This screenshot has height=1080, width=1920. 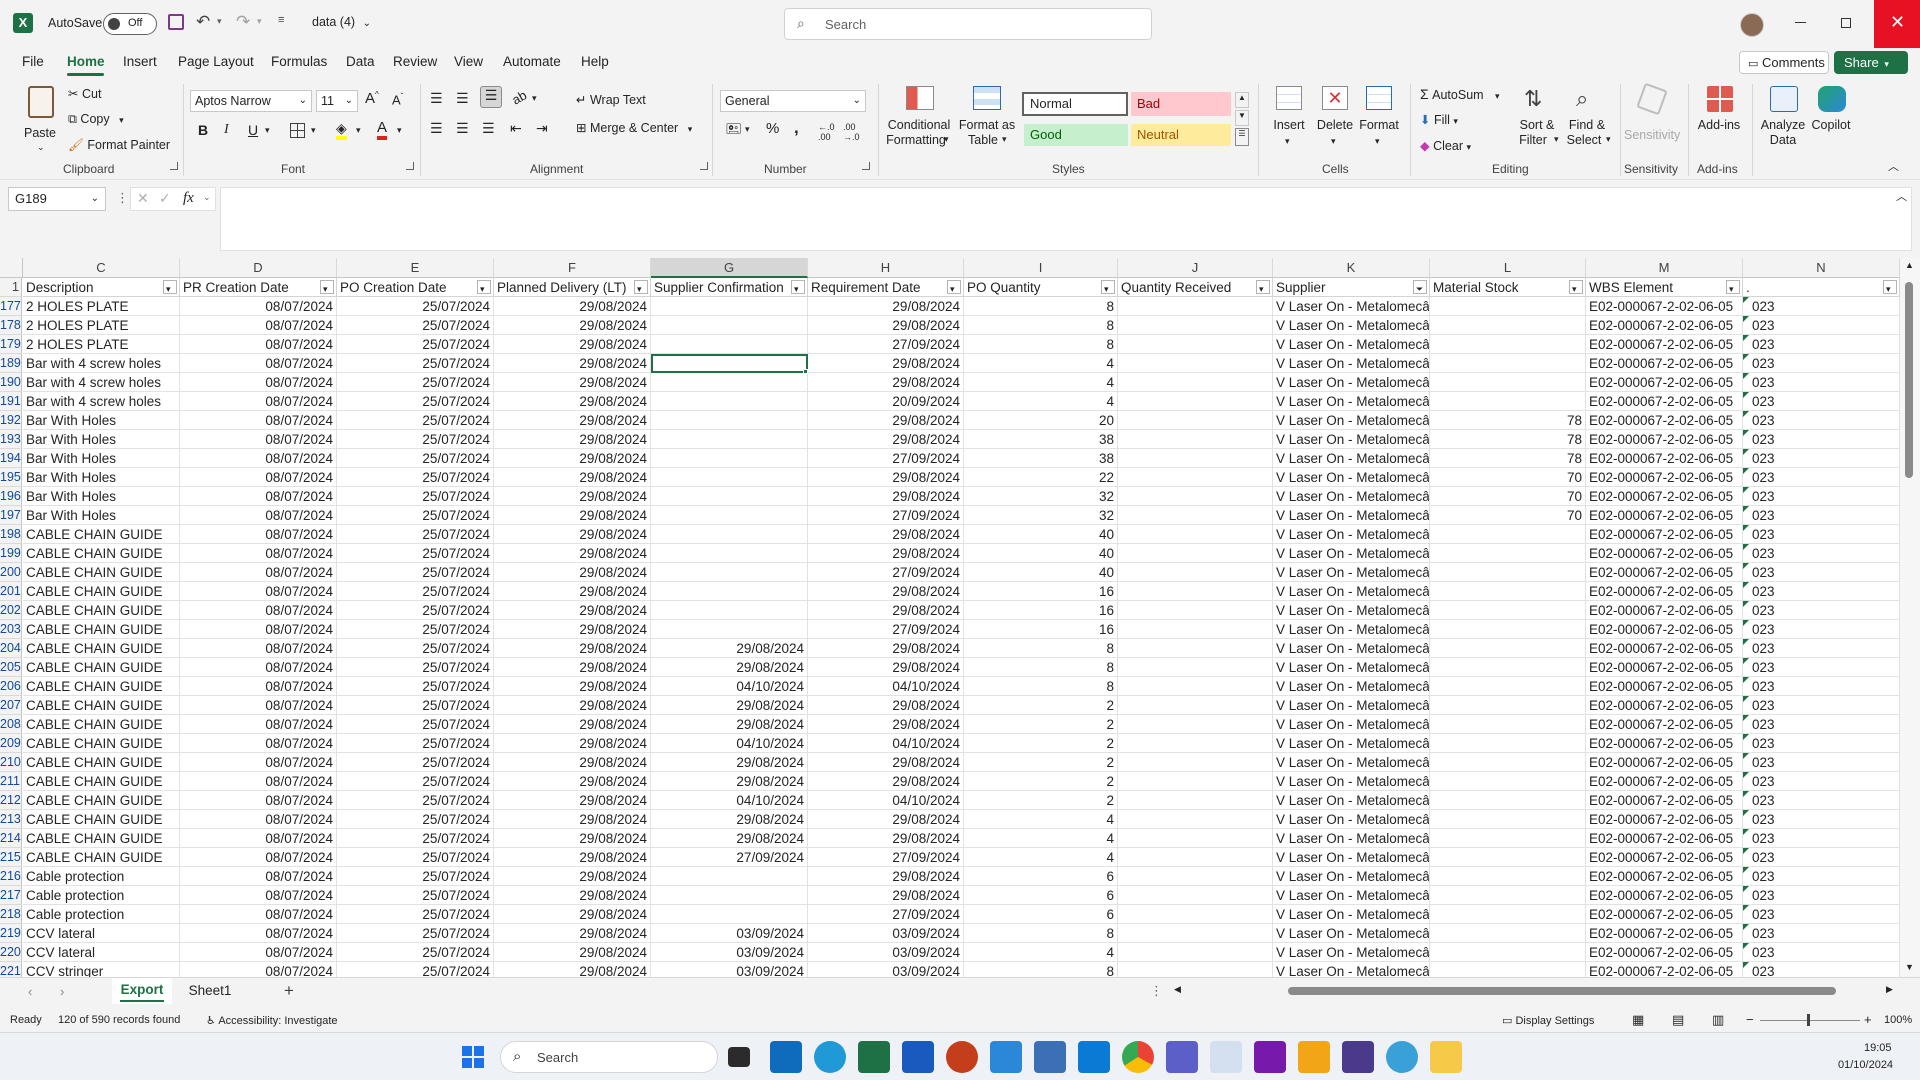 I want to click on table-cell: Cable protection, so click(x=101, y=914).